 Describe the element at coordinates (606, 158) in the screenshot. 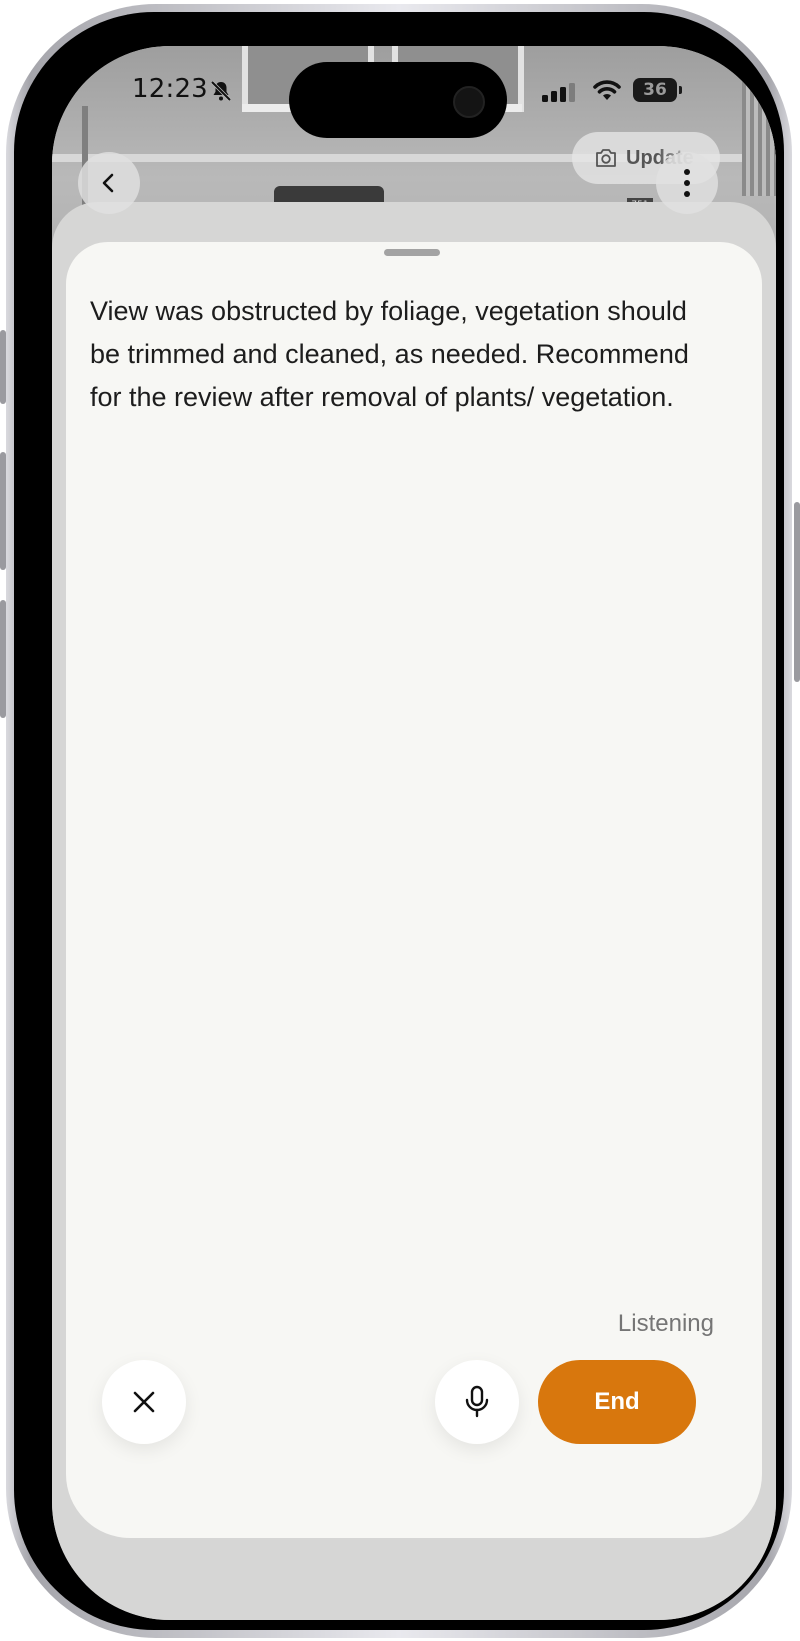

I see `camera-icon` at that location.